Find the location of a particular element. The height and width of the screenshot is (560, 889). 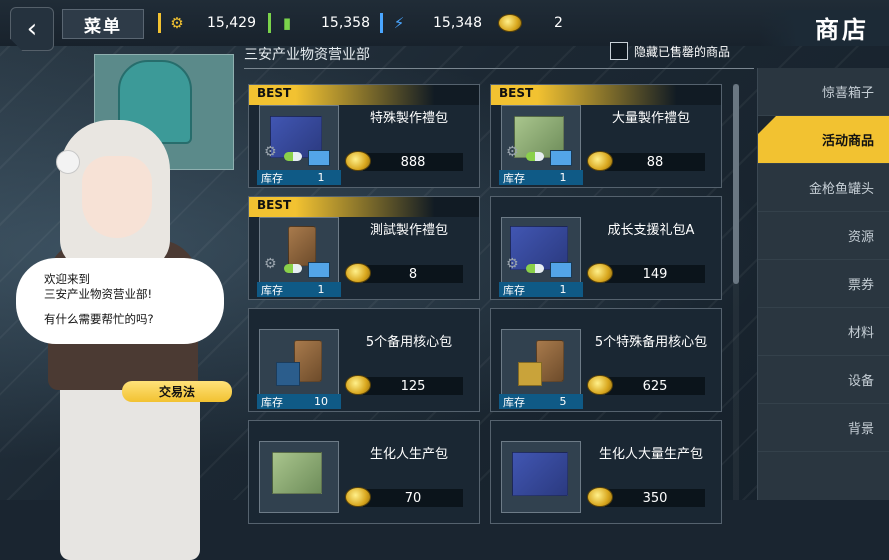

resource-value: 15,429 is located at coordinates (231, 23).